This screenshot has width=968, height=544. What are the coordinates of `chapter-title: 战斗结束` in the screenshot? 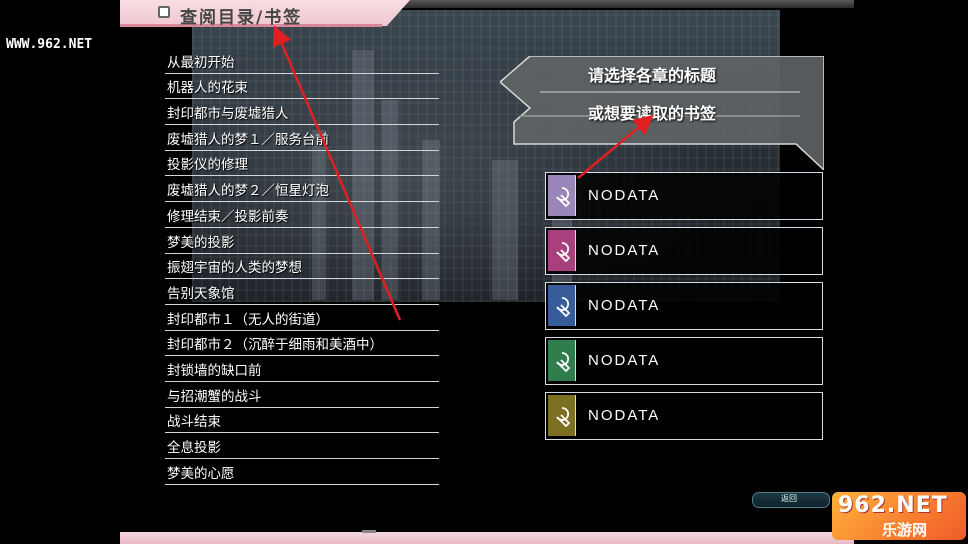 It's located at (194, 422).